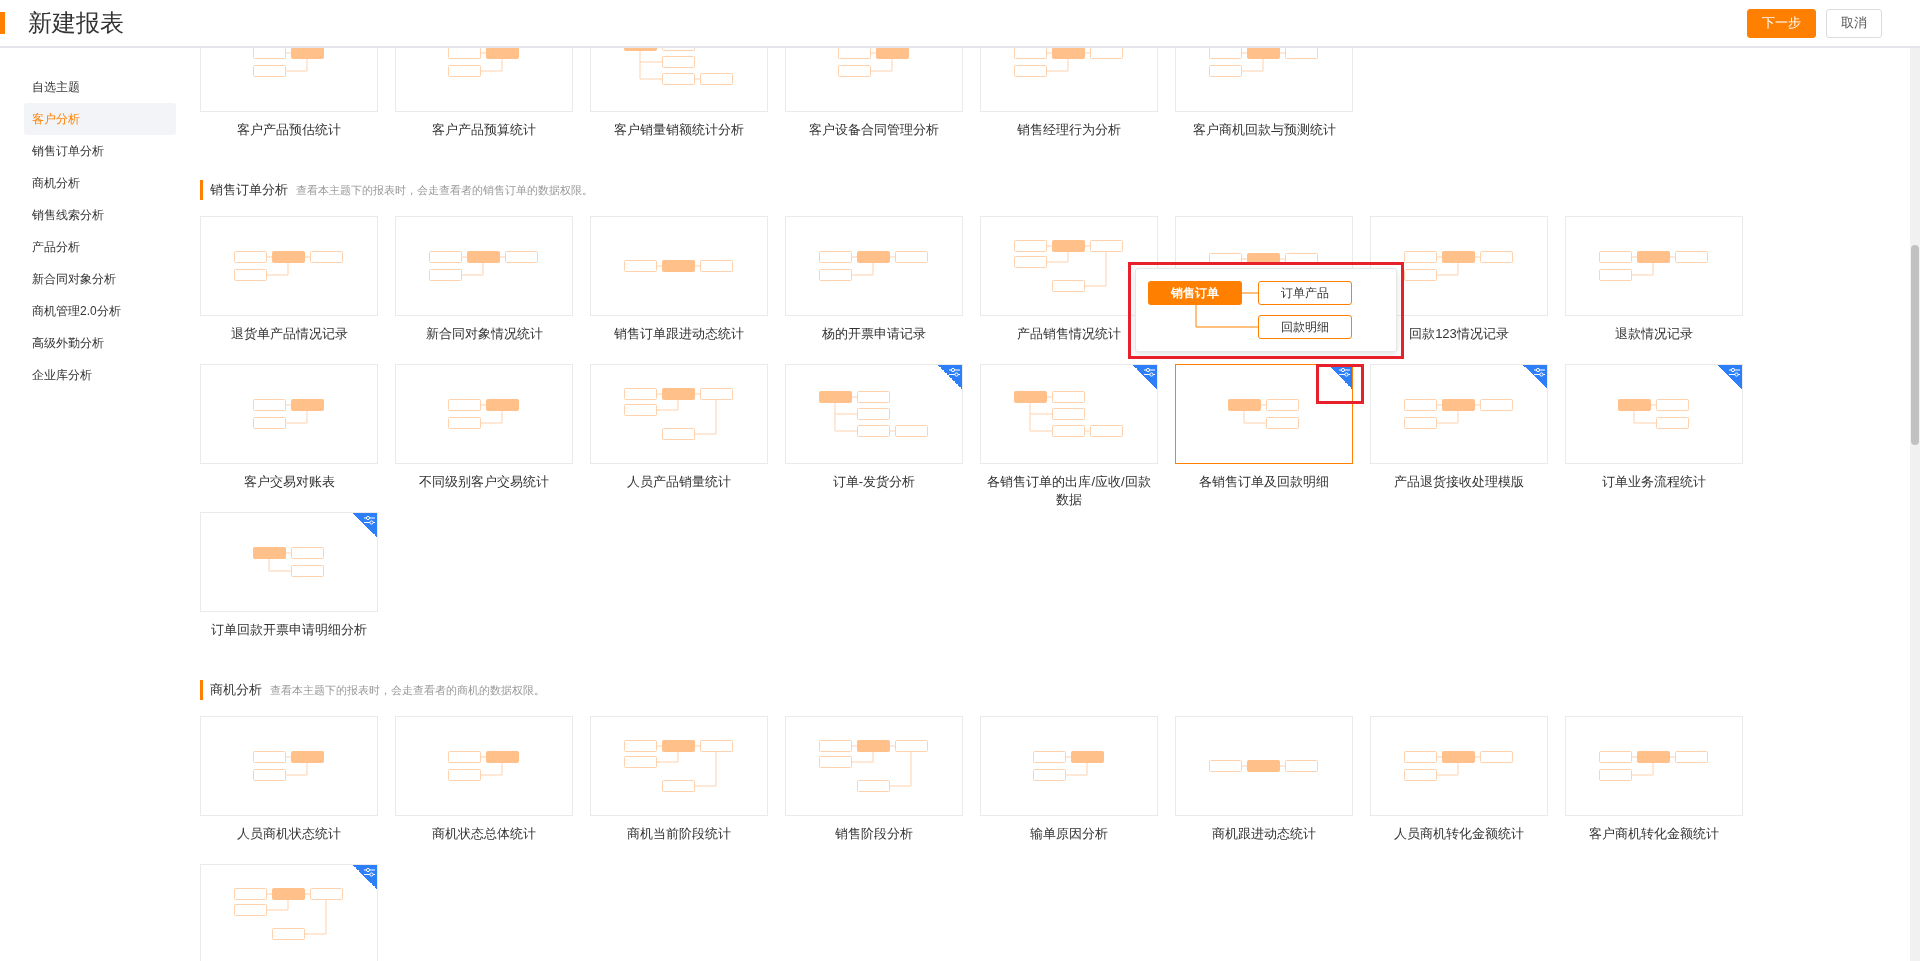 Image resolution: width=1920 pixels, height=961 pixels. What do you see at coordinates (1305, 327) in the screenshot?
I see `child-node: 回款明细` at bounding box center [1305, 327].